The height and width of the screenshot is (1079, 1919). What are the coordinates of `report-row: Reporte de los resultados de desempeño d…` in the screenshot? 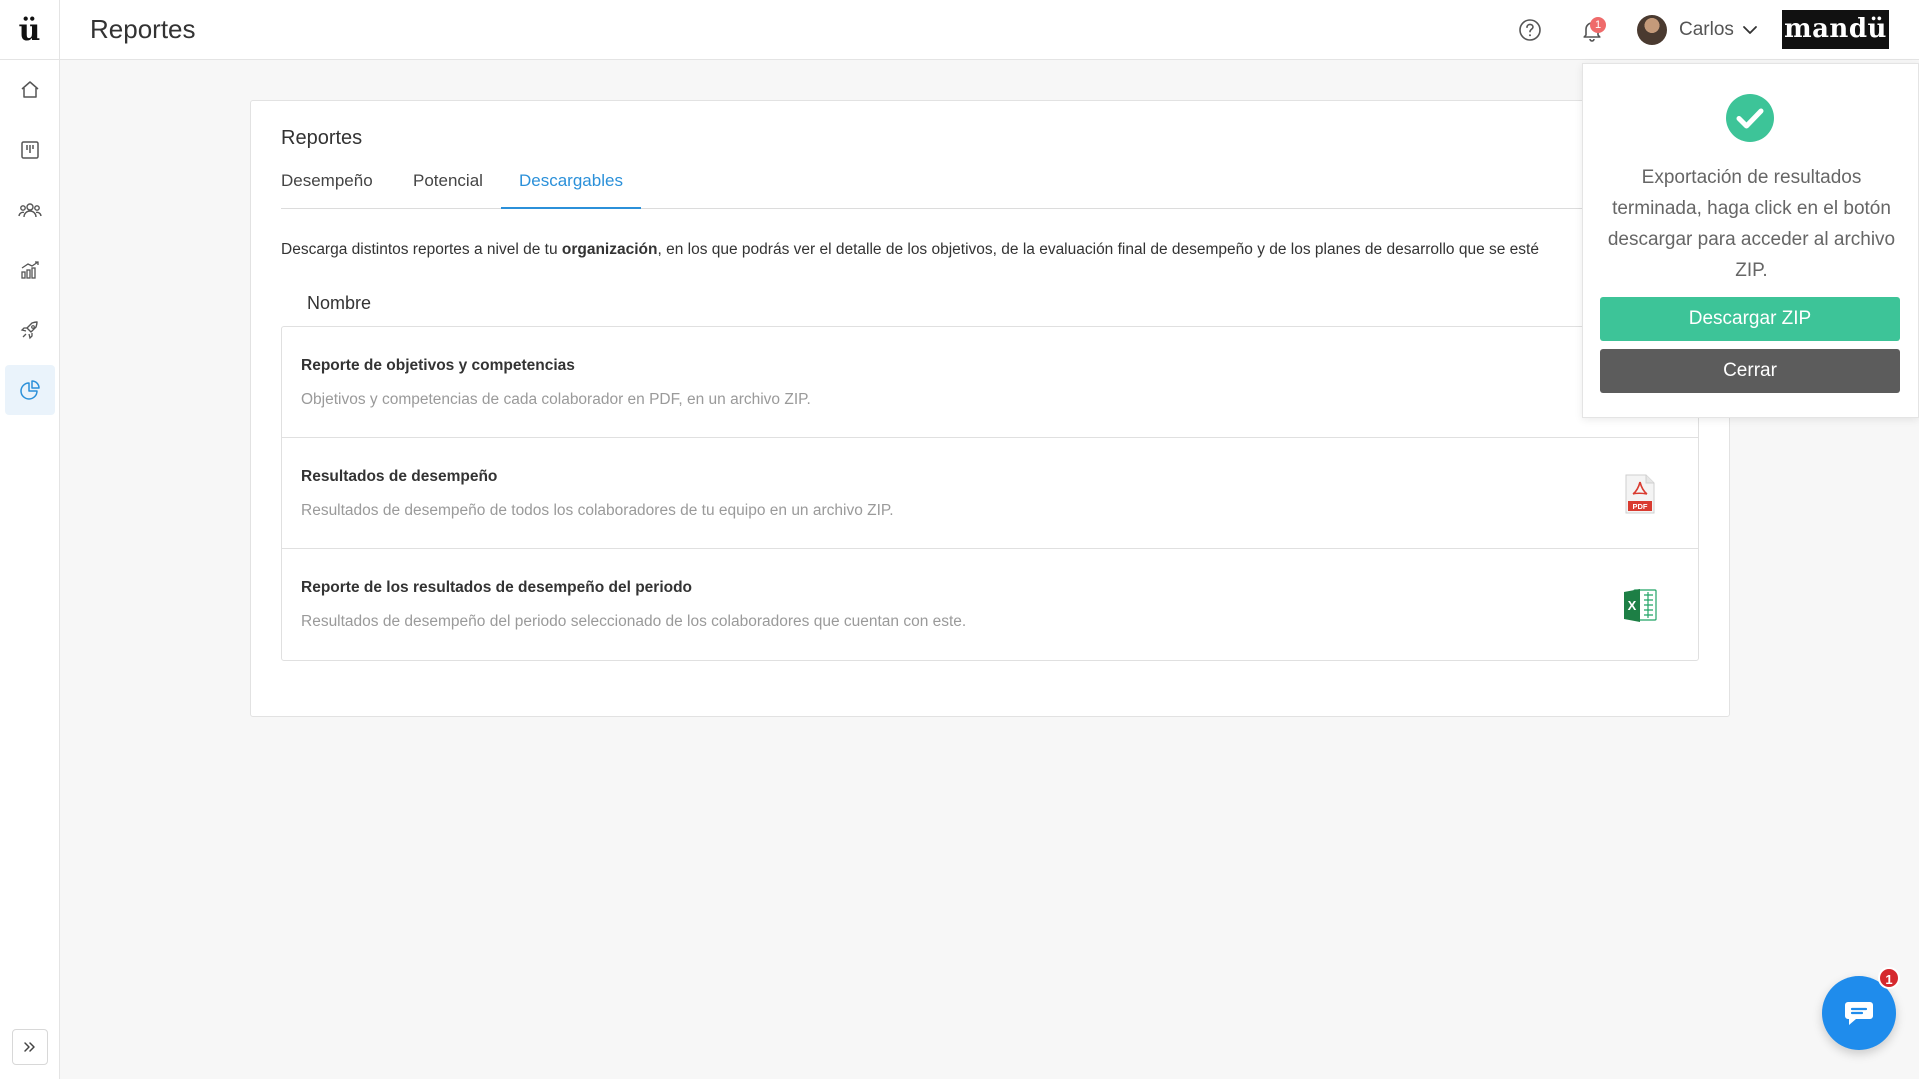 It's located at (990, 604).